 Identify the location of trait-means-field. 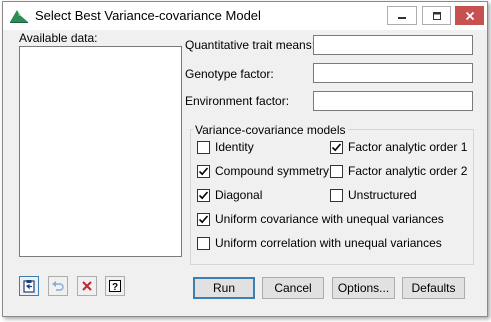
(393, 45).